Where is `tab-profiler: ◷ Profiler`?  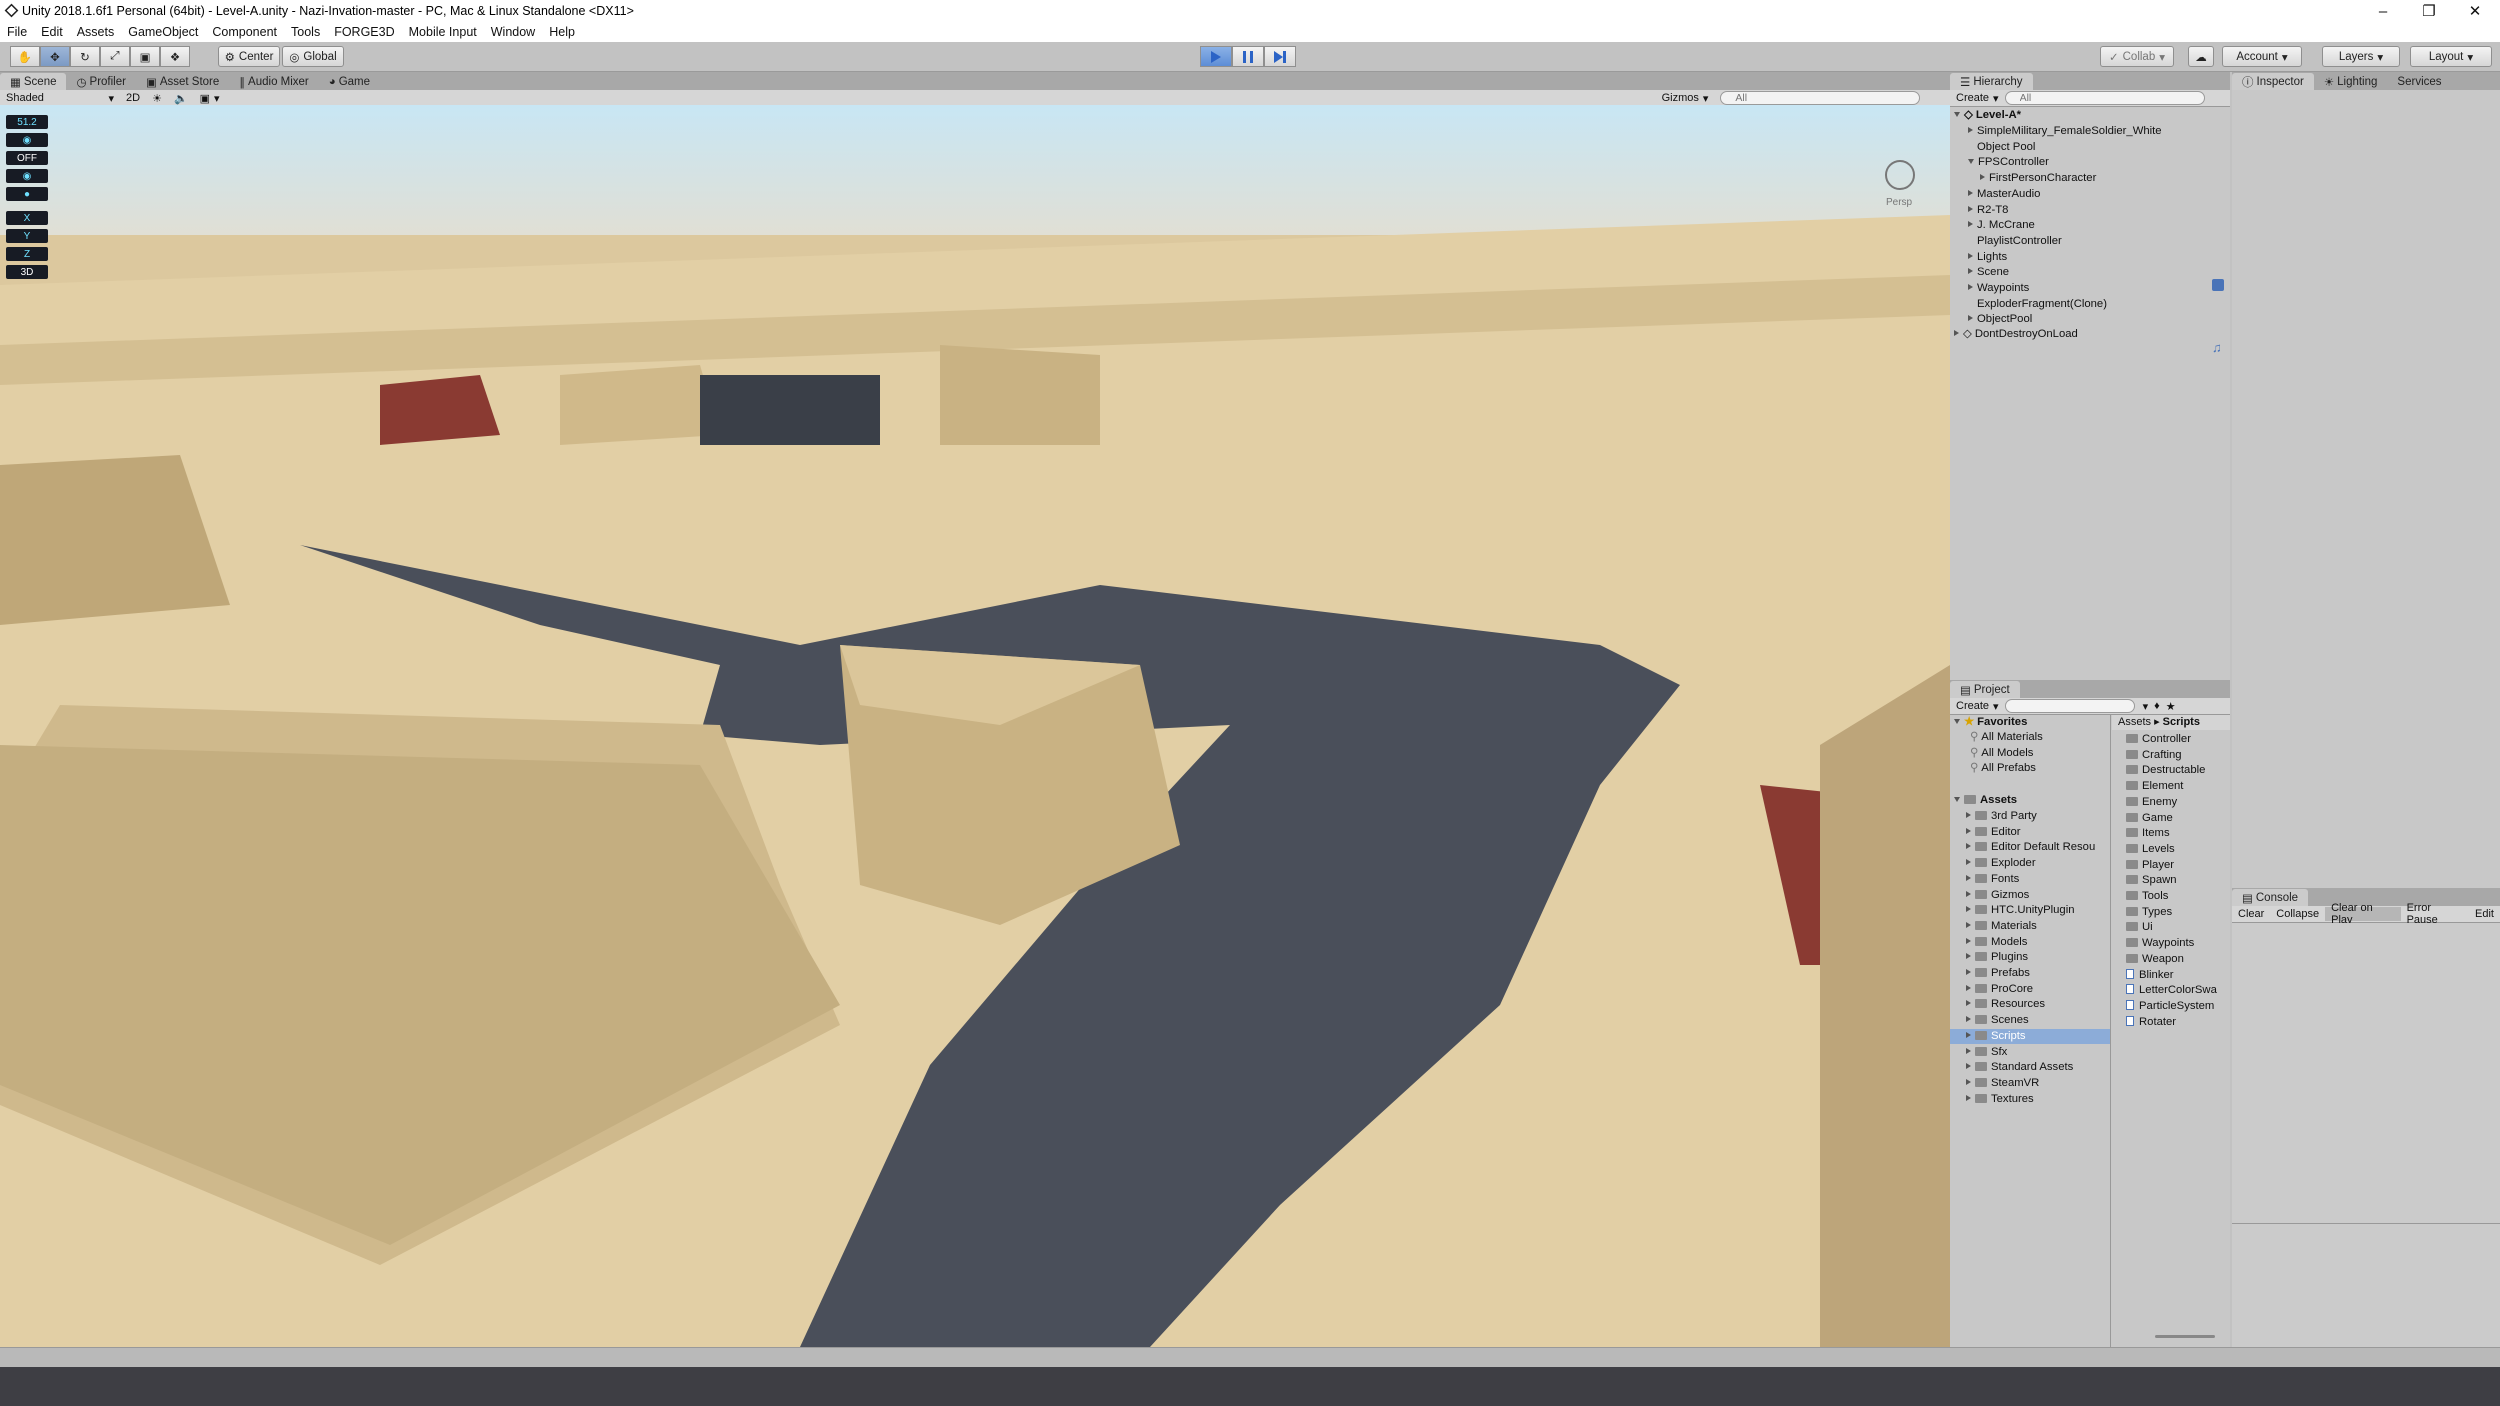 tab-profiler: ◷ Profiler is located at coordinates (100, 81).